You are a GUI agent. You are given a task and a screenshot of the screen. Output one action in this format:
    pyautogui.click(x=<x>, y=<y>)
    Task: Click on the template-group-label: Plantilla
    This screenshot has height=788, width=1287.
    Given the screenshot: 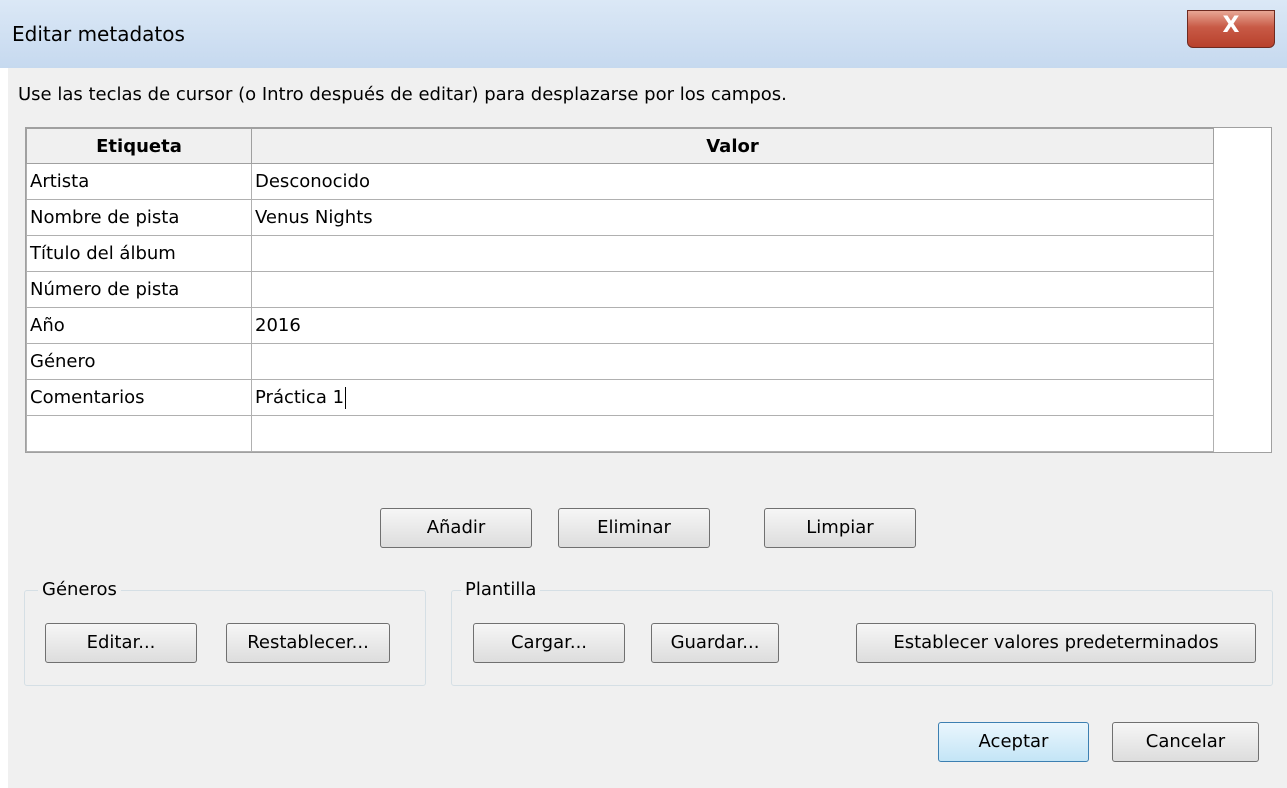 What is the action you would take?
    pyautogui.click(x=501, y=589)
    